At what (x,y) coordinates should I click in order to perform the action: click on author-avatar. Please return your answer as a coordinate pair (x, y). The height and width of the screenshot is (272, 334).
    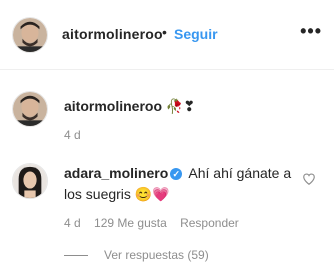
    Looking at the image, I should click on (30, 35).